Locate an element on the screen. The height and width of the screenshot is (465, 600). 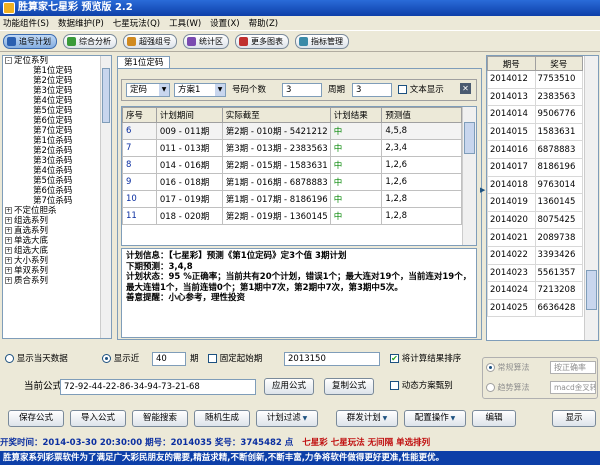
table-row: 6 009 - 011期 第2期 - 010期 - 5421212 中 4,5,8 is located at coordinates (292, 131).